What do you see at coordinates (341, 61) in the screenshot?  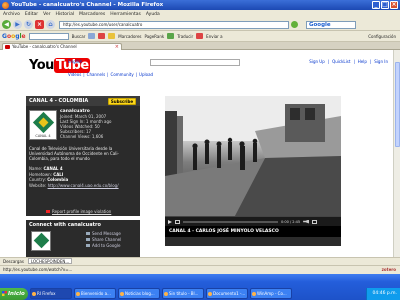 I see `quicklist-link: QuickList` at bounding box center [341, 61].